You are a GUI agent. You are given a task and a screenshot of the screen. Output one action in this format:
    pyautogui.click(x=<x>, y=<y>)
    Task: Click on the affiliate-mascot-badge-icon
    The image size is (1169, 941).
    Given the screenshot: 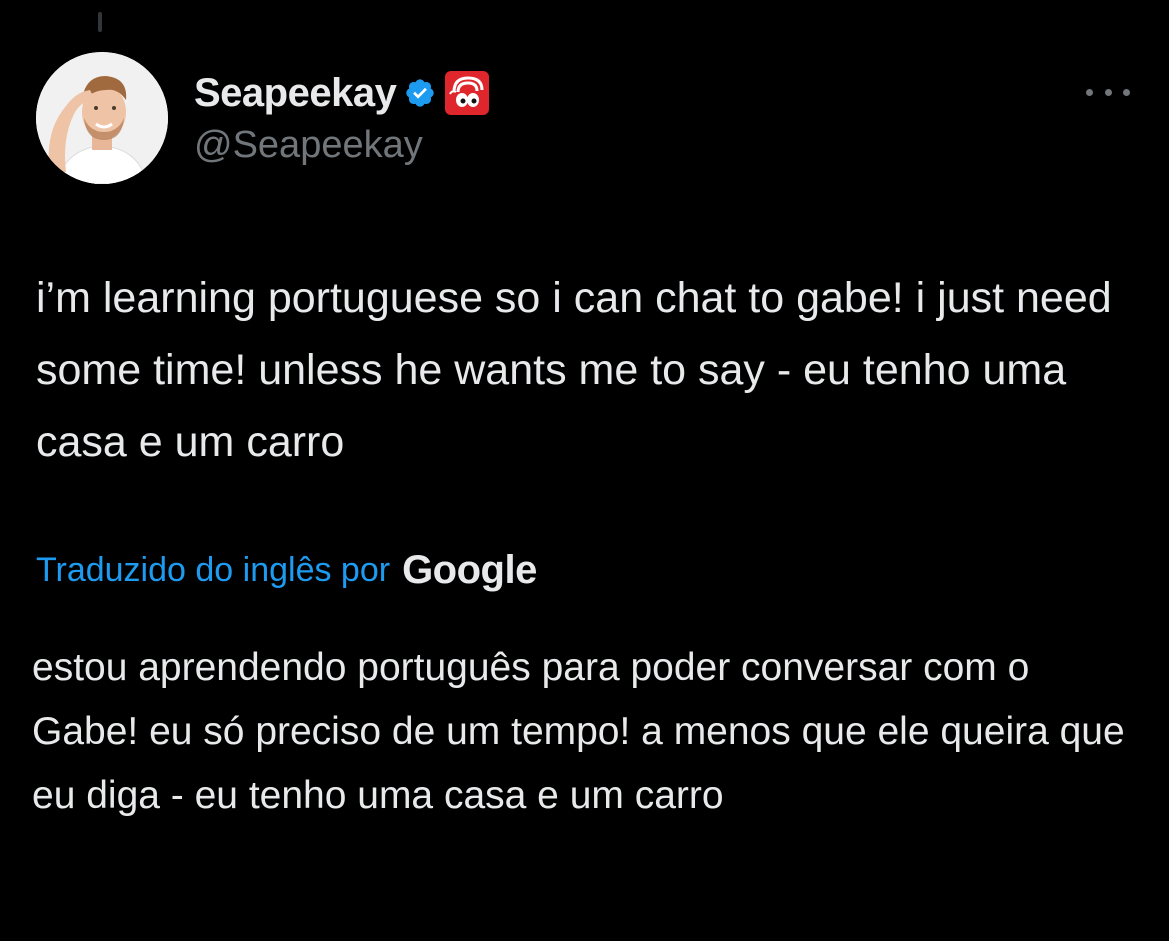 What is the action you would take?
    pyautogui.click(x=467, y=93)
    